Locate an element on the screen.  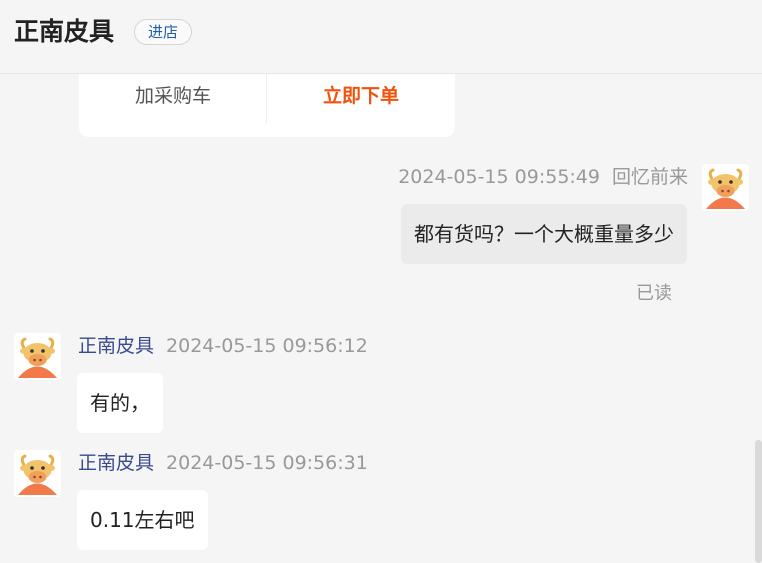
chat-header: 正南皮具 进店 is located at coordinates (381, 37).